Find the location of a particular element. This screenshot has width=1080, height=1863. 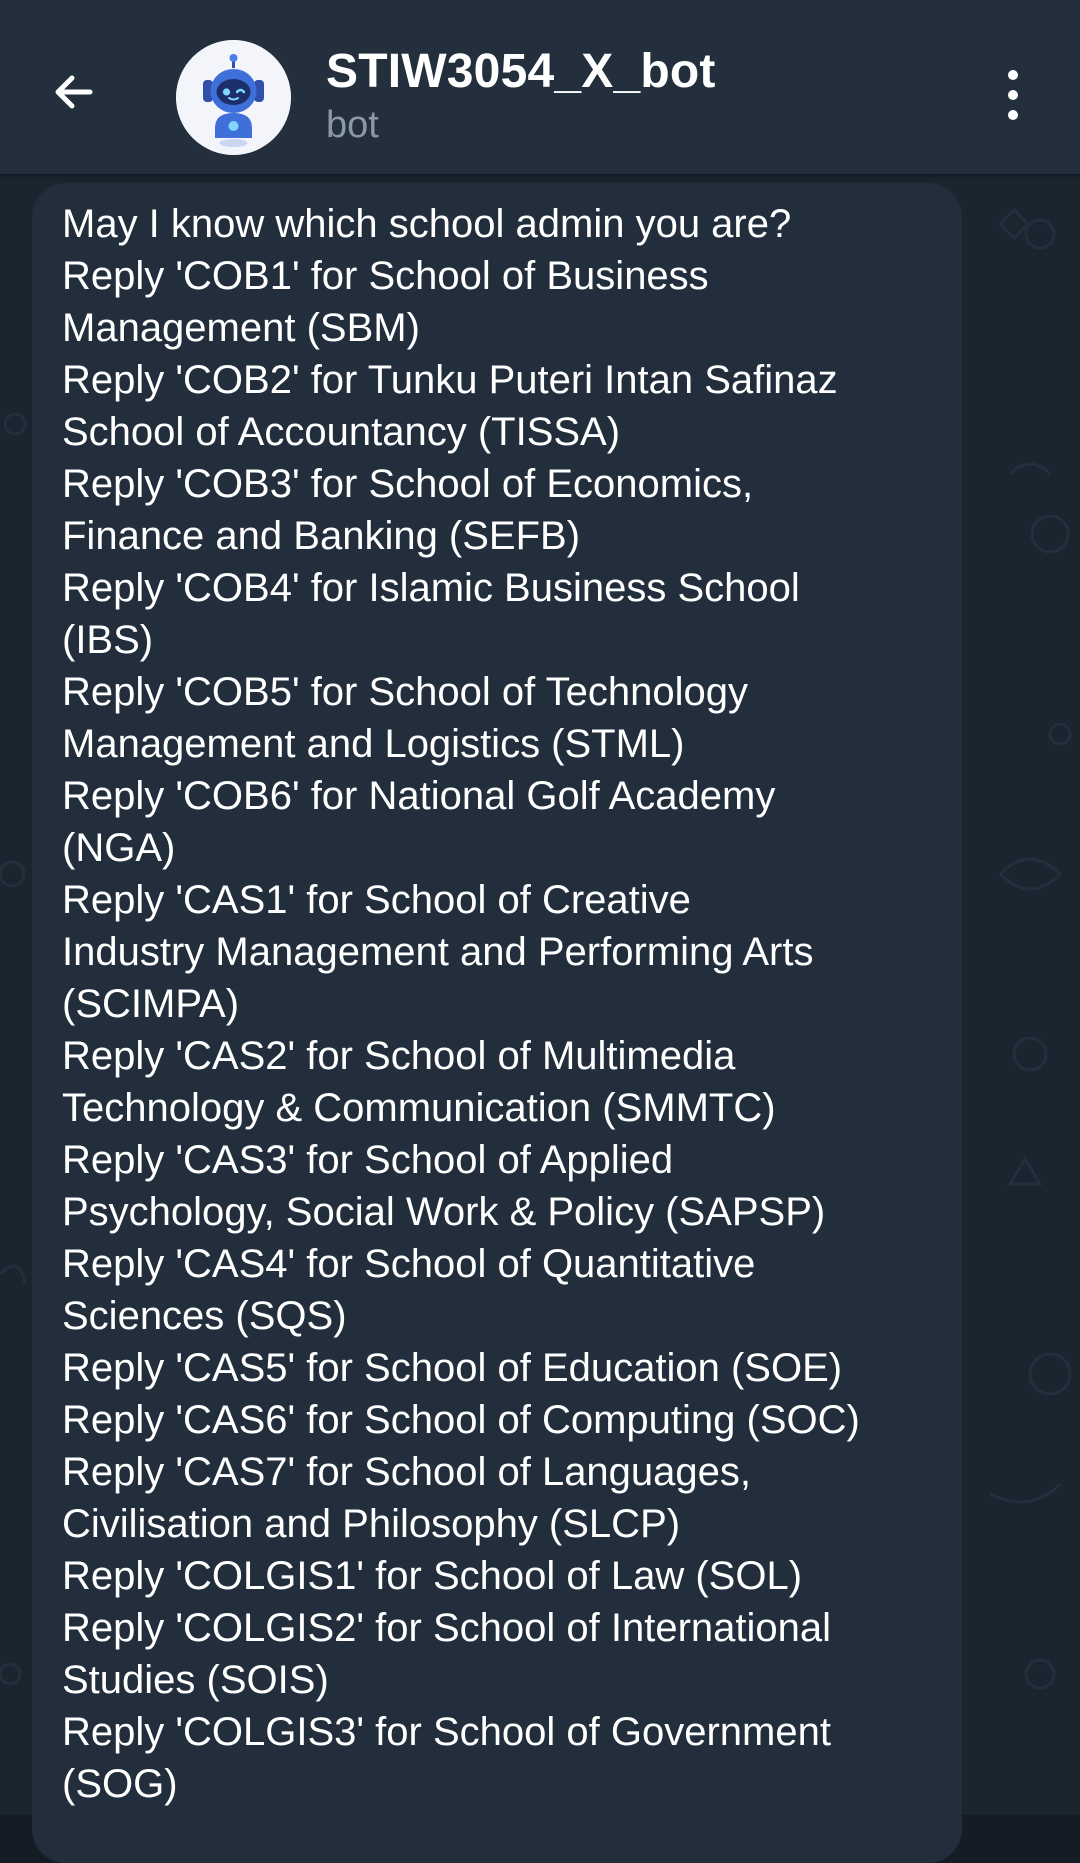

more-vertical-icon is located at coordinates (1013, 75).